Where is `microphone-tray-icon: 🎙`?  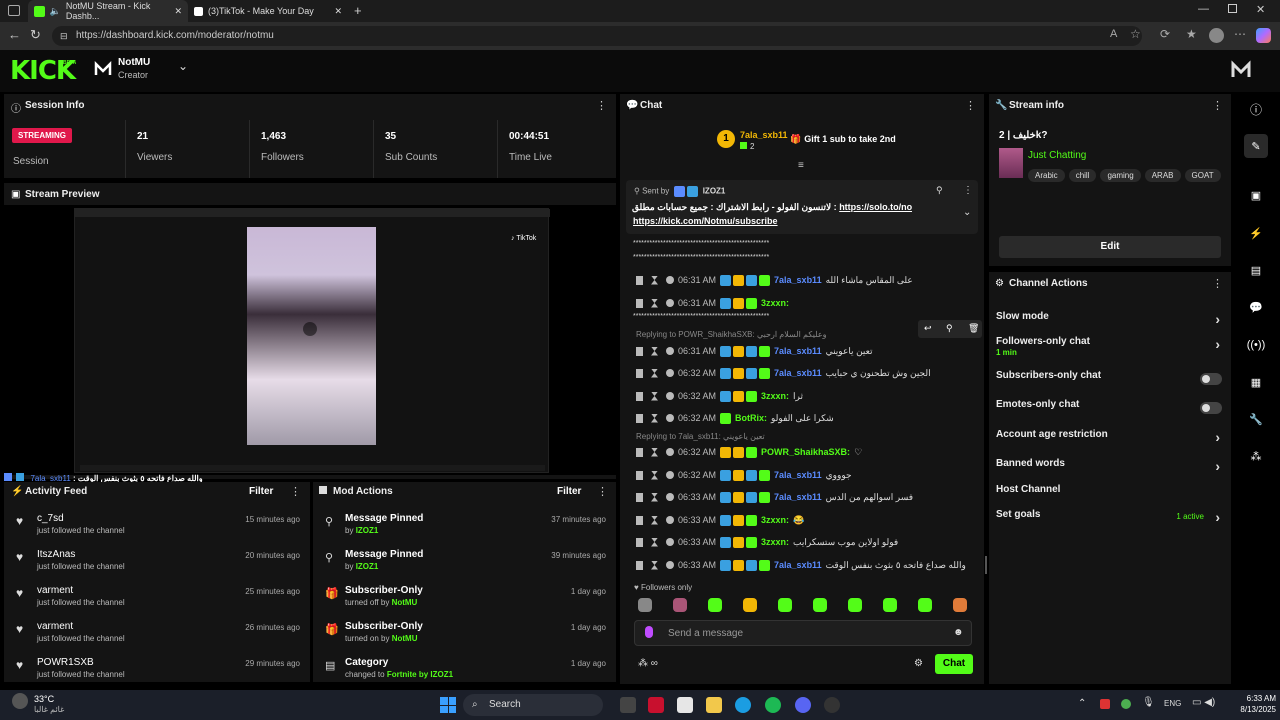
microphone-tray-icon: 🎙 is located at coordinates (1148, 702).